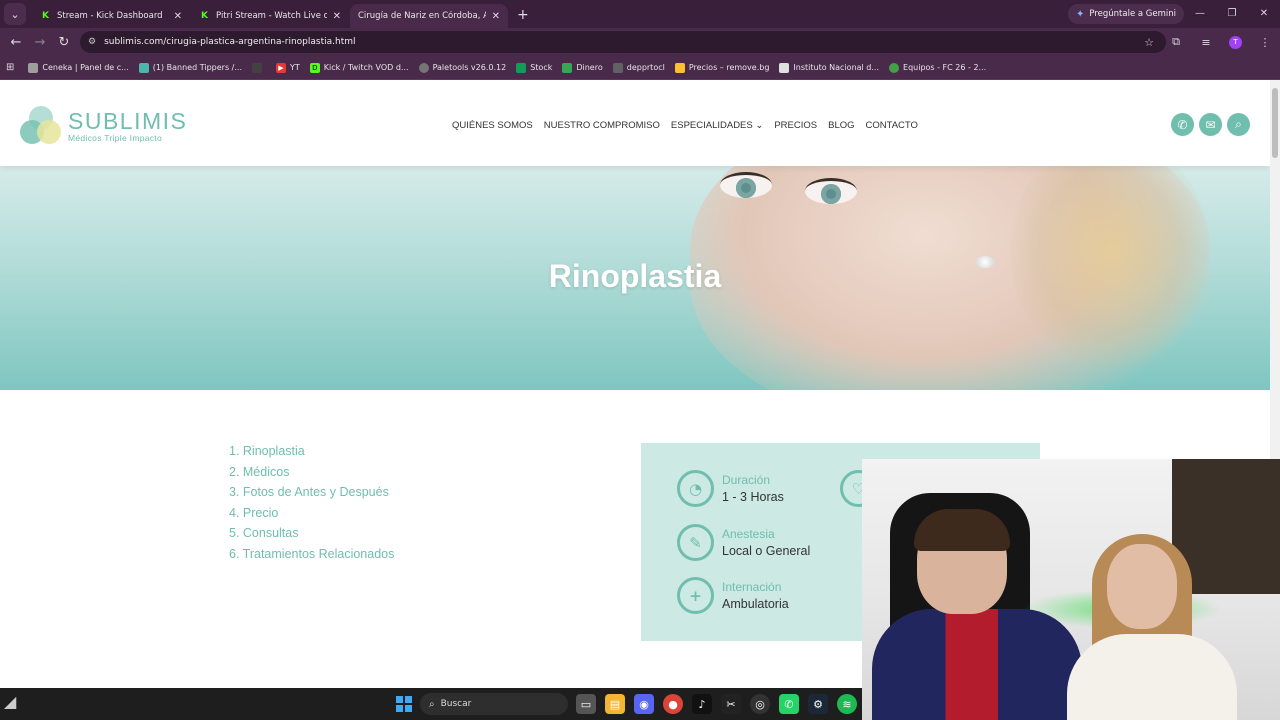  What do you see at coordinates (760, 704) in the screenshot?
I see `obs-icon: ◎` at bounding box center [760, 704].